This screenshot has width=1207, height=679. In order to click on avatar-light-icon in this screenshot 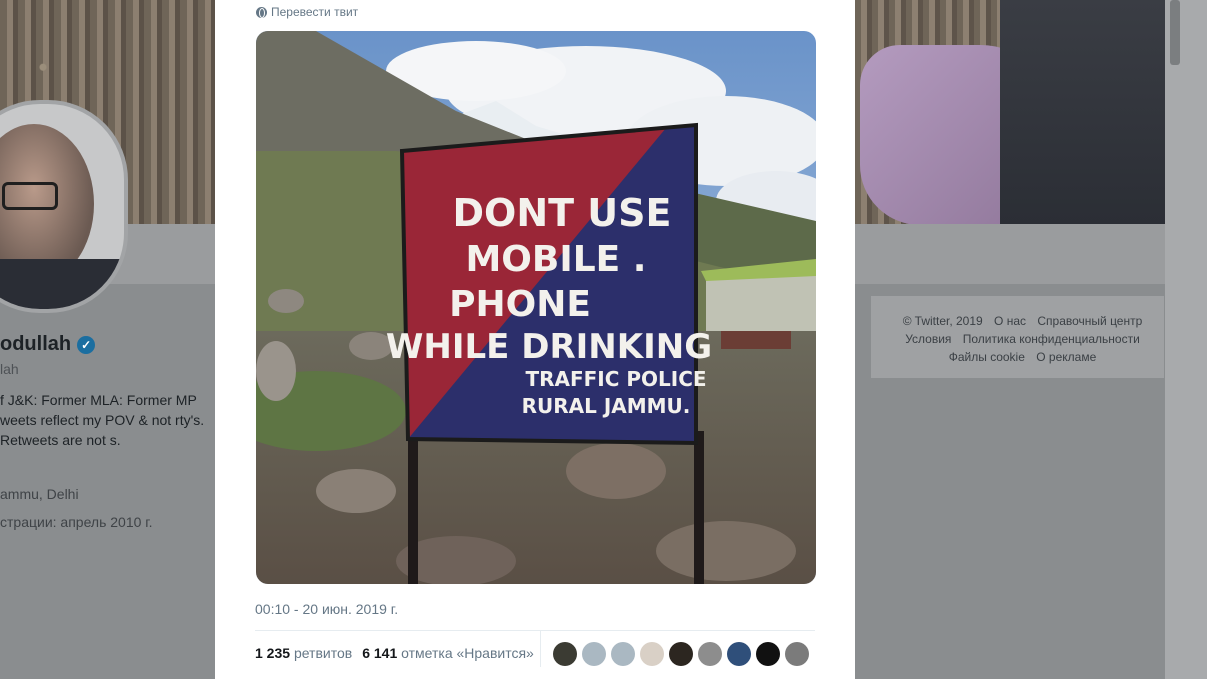, I will do `click(652, 654)`.